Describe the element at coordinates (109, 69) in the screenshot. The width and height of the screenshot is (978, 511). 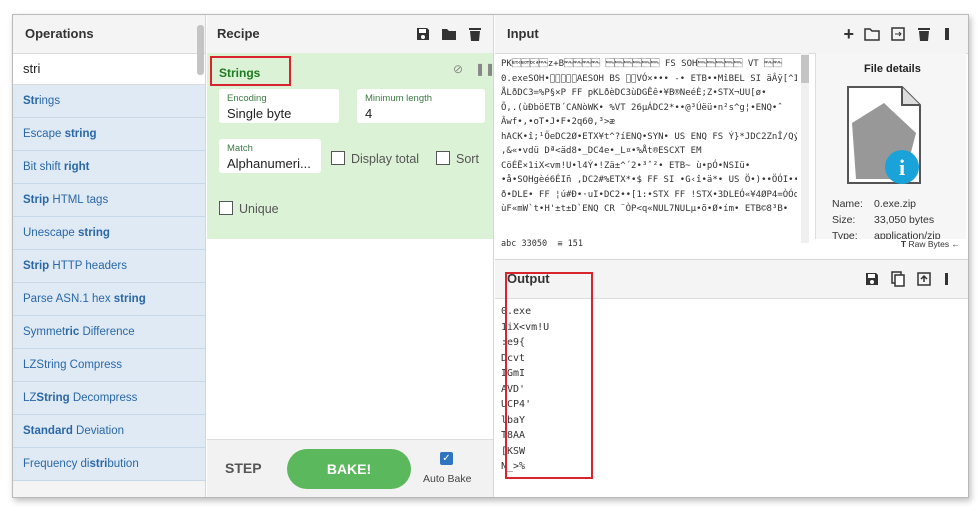
I see `operations-search-input: stri` at that location.